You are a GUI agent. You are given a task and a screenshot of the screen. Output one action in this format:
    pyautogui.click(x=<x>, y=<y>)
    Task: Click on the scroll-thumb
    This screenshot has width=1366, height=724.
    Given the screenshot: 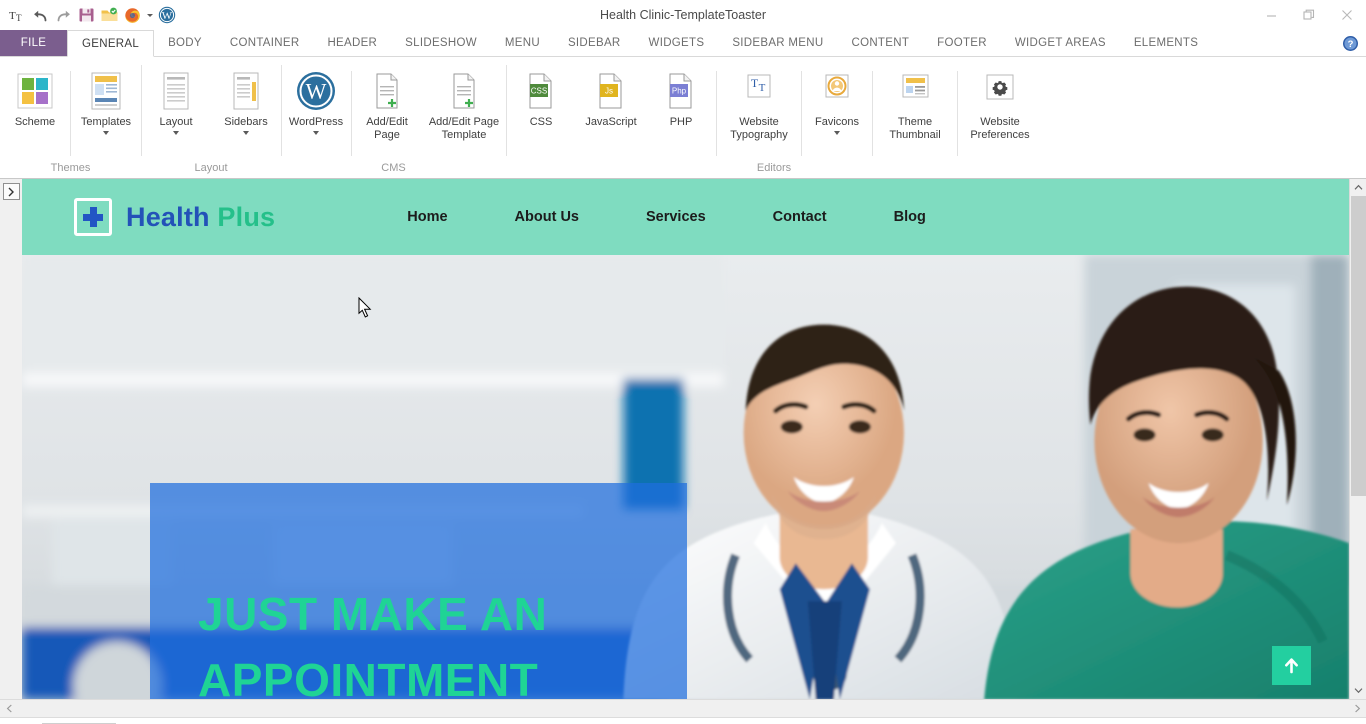 What is the action you would take?
    pyautogui.click(x=1358, y=346)
    